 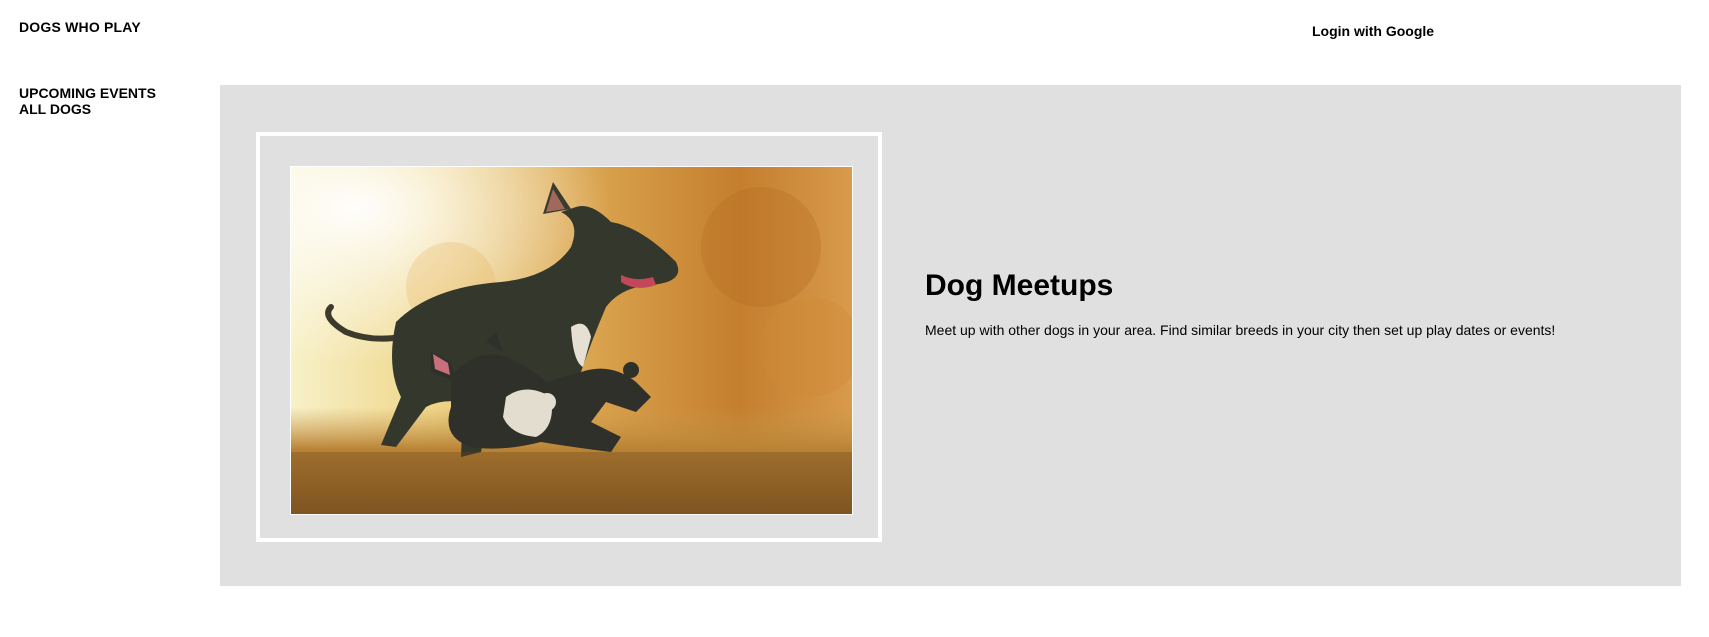 I want to click on login-with-google-button: Login with Google, so click(x=1373, y=31).